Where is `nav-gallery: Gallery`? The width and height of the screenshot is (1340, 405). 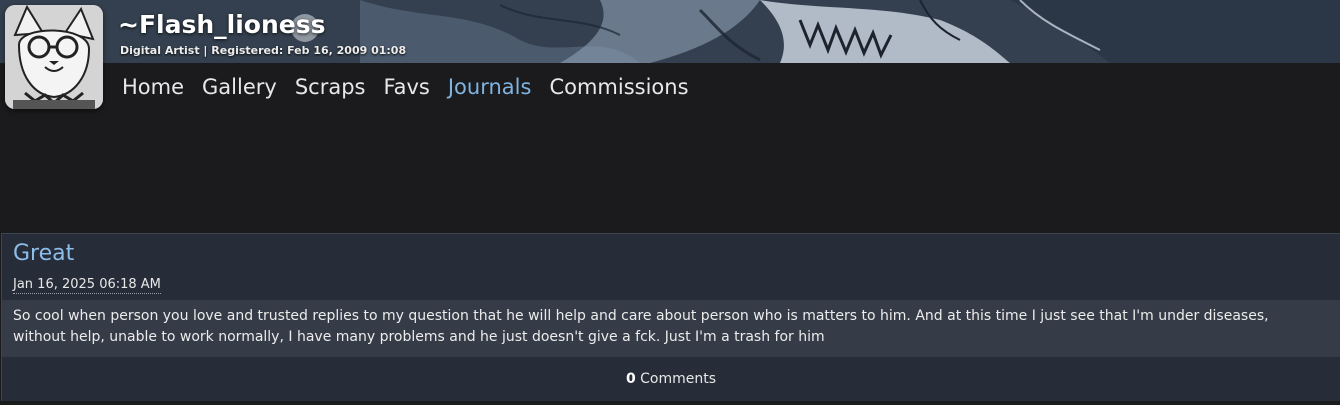
nav-gallery: Gallery is located at coordinates (239, 87).